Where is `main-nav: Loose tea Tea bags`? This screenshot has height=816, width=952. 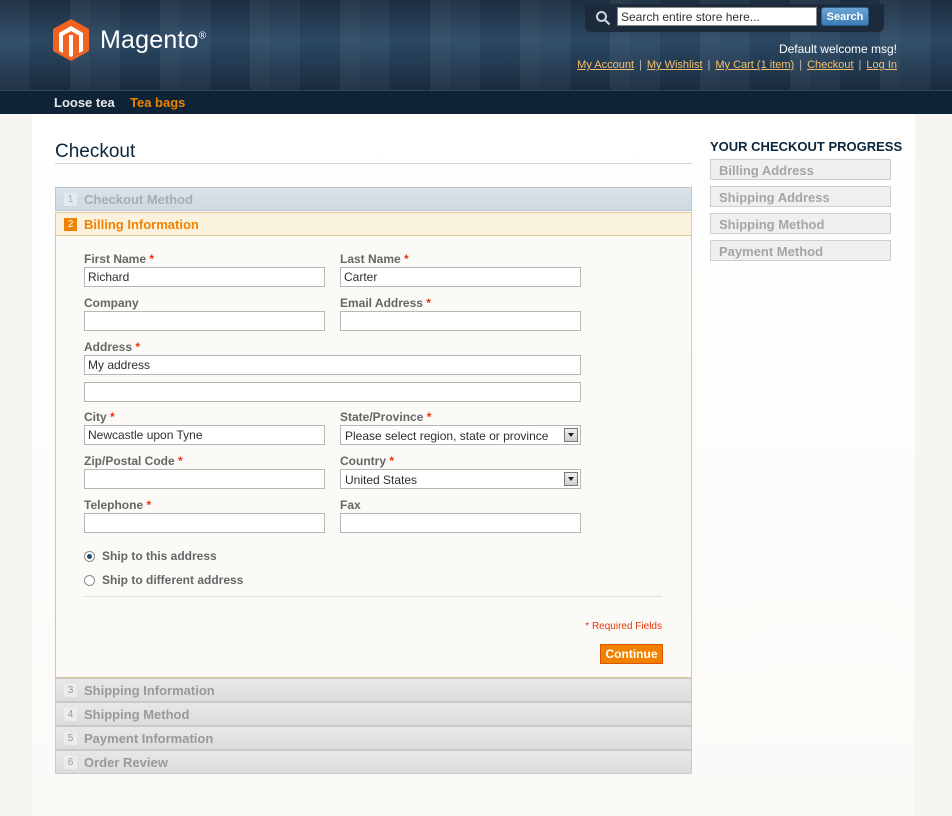
main-nav: Loose tea Tea bags is located at coordinates (476, 102).